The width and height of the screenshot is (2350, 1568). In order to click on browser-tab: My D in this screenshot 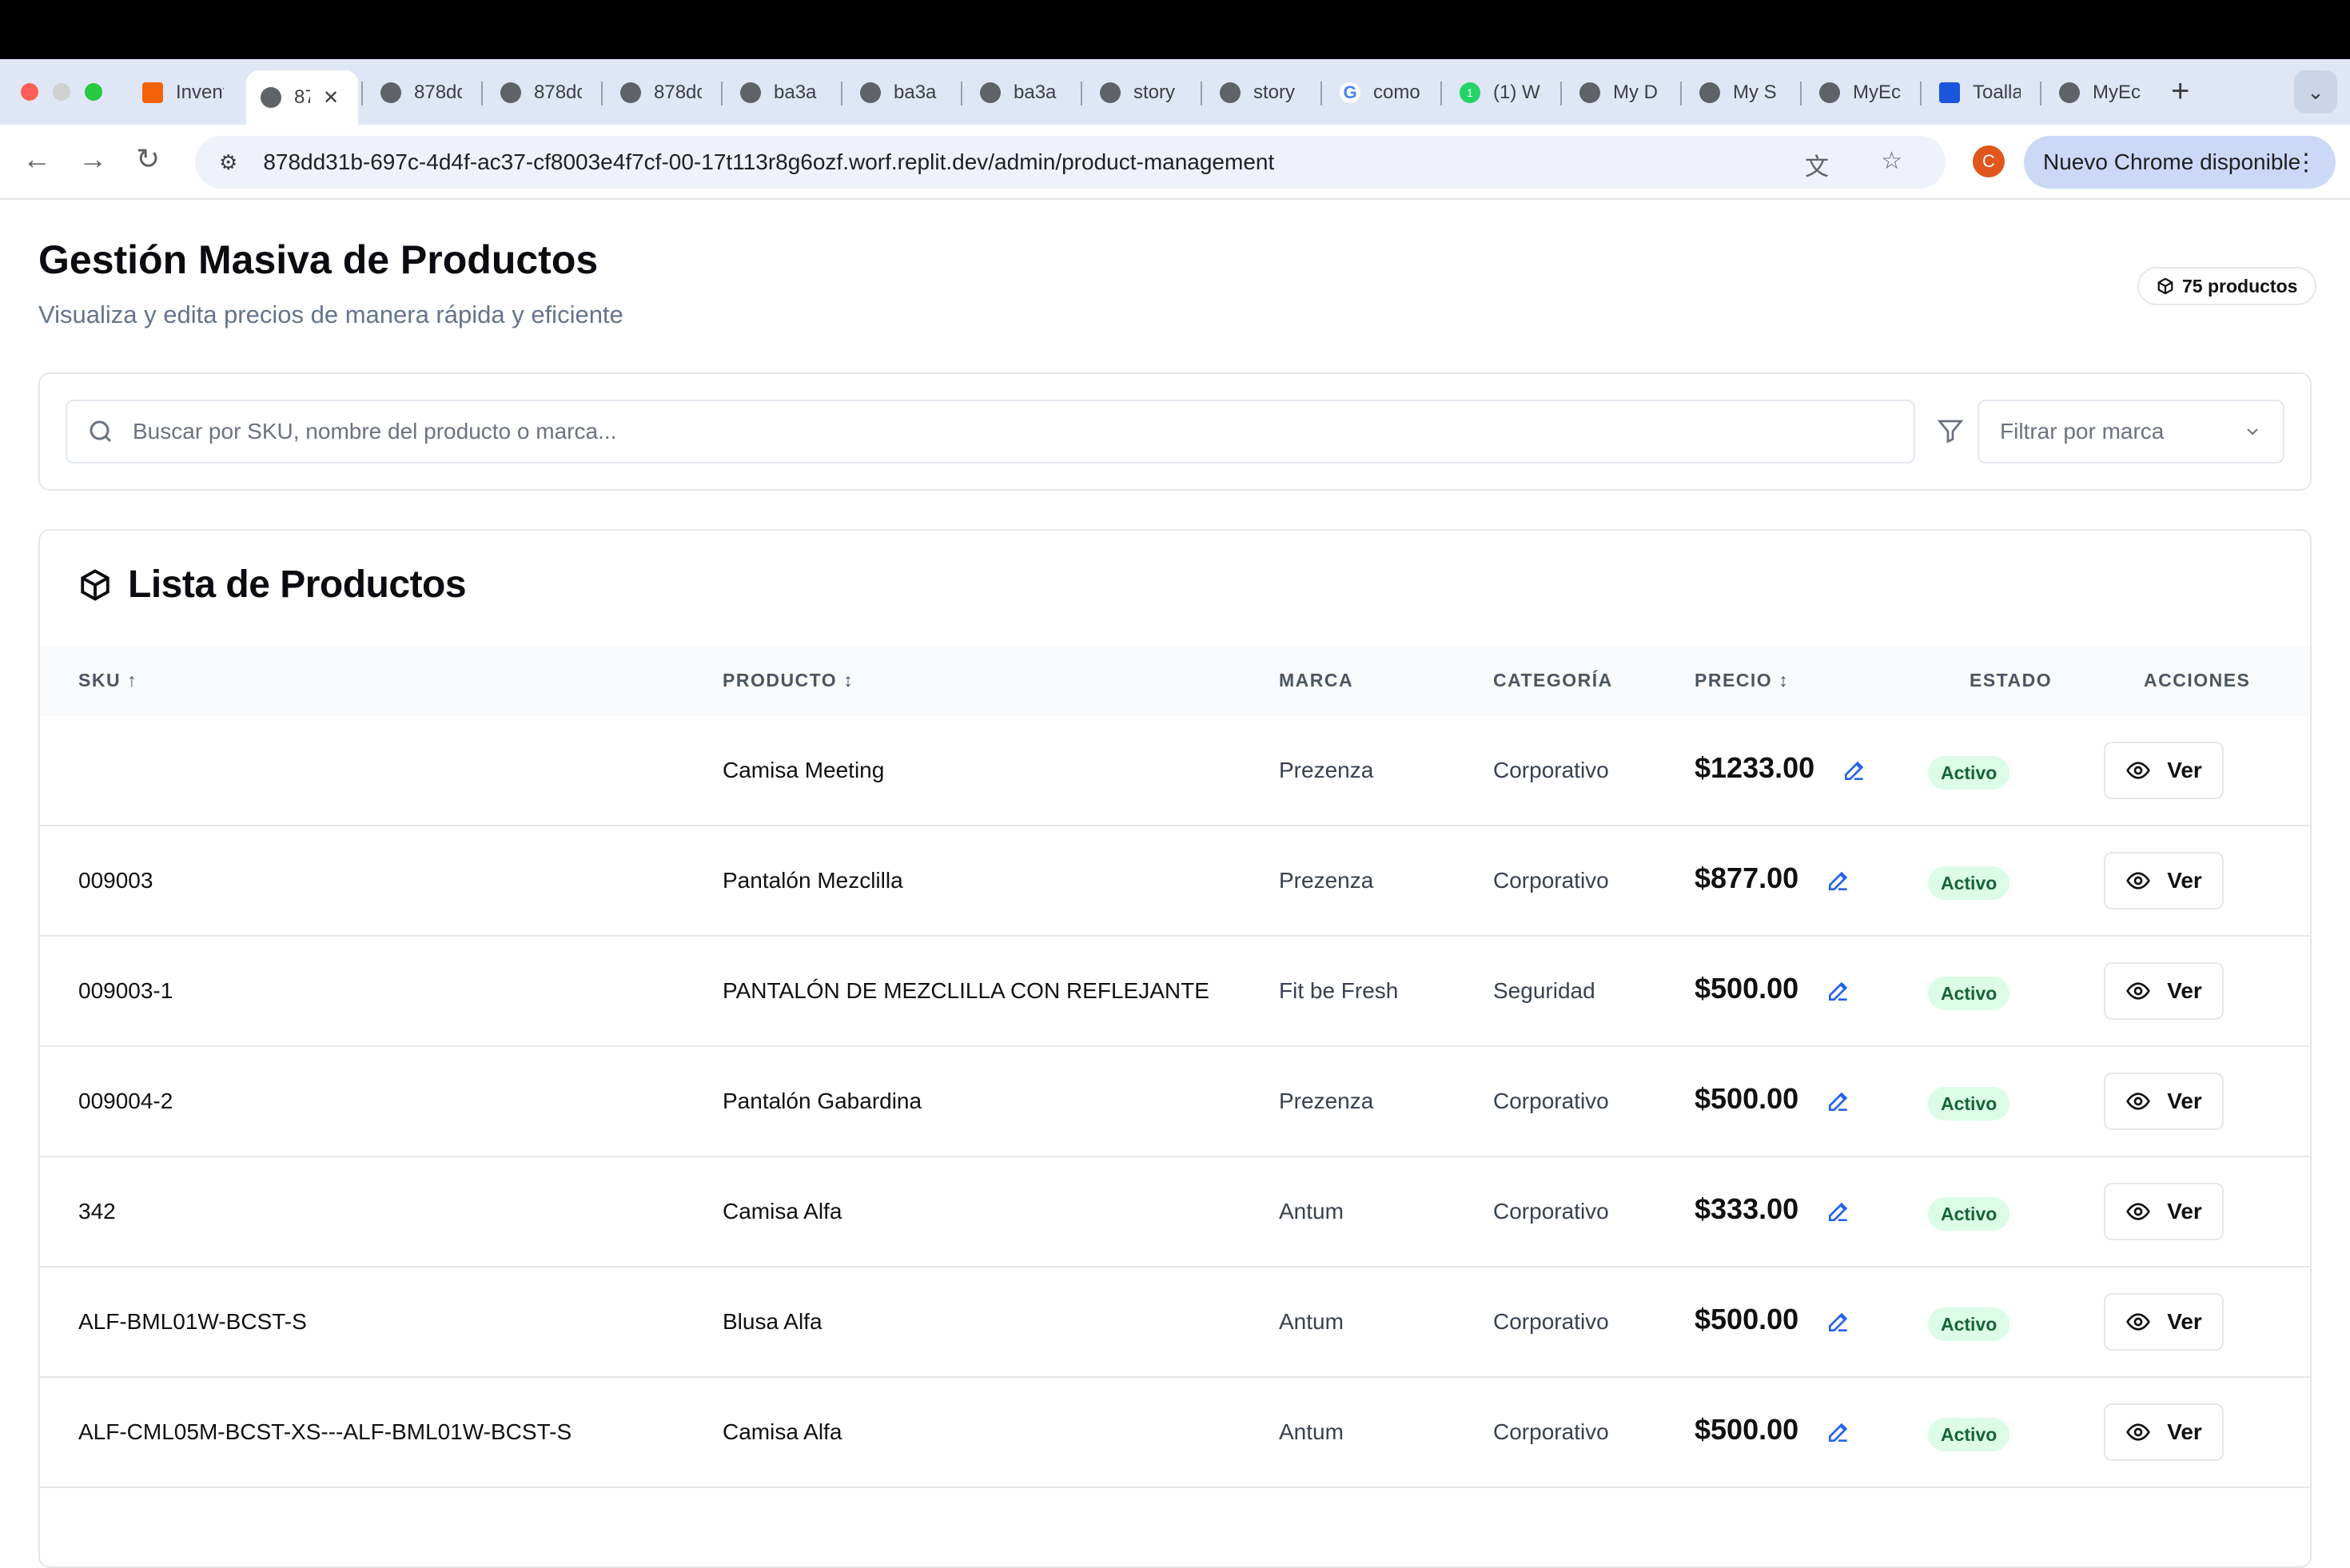, I will do `click(1621, 92)`.